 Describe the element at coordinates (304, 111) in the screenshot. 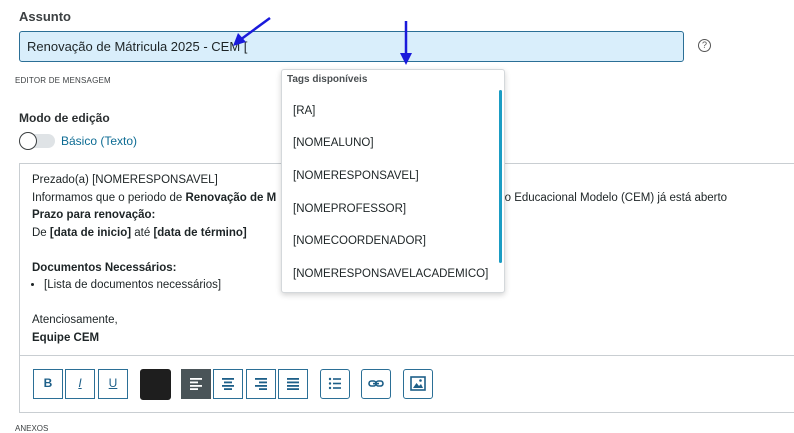

I see `tag-option: [RA]` at that location.